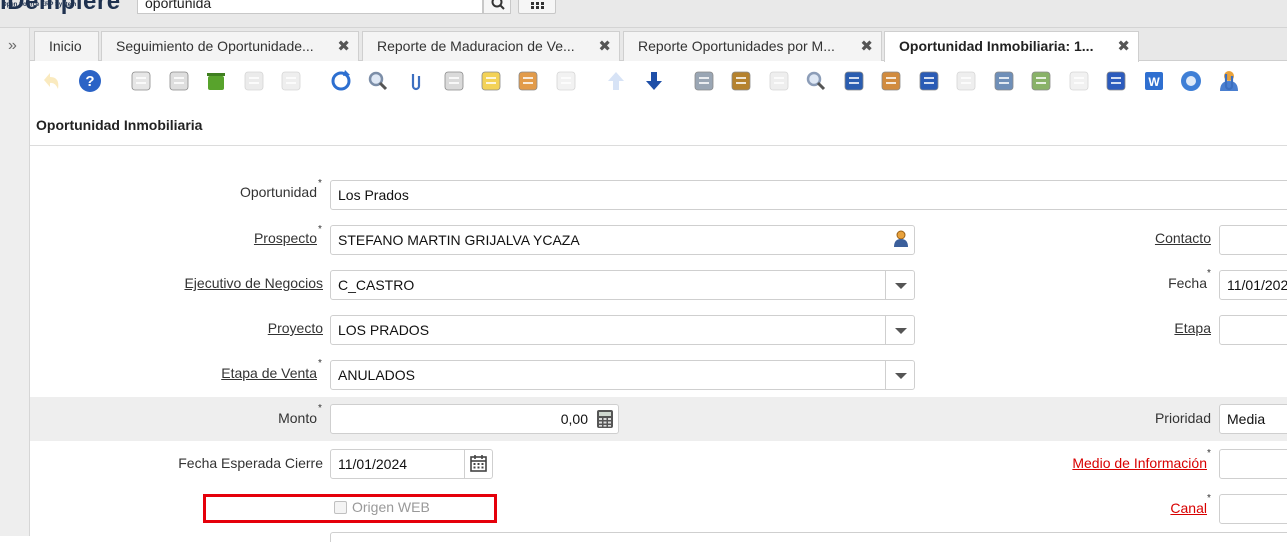 The image size is (1287, 542). I want to click on print-icon, so click(779, 81).